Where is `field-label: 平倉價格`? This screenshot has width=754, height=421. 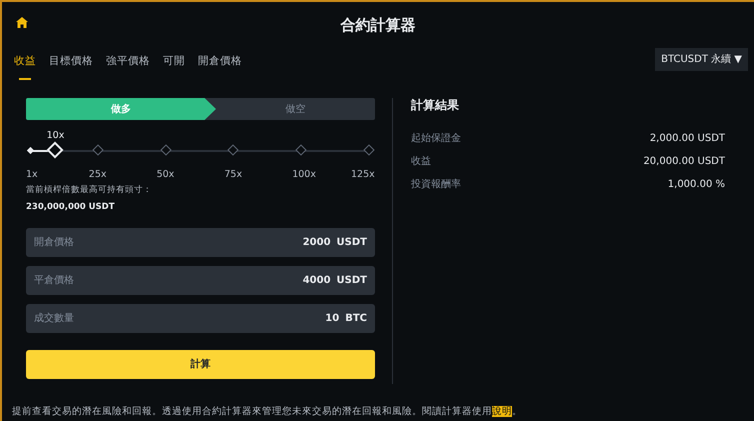
field-label: 平倉價格 is located at coordinates (54, 281).